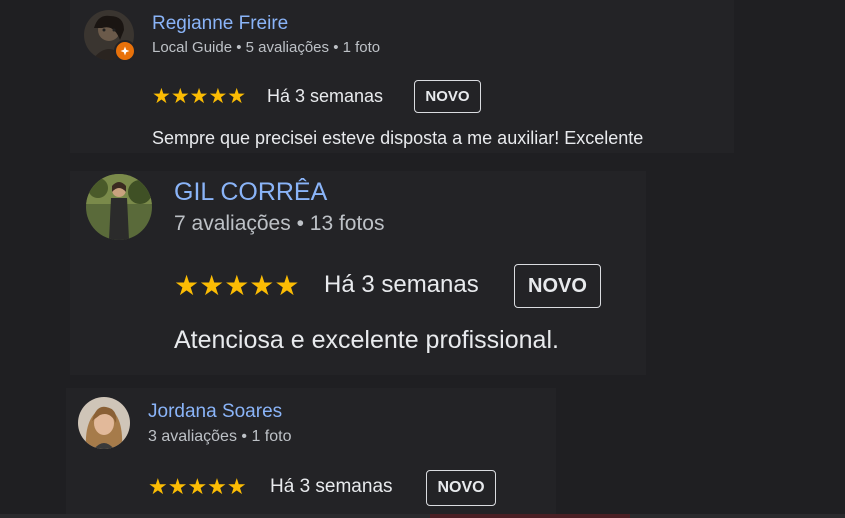 This screenshot has height=518, width=845. What do you see at coordinates (125, 51) in the screenshot?
I see `local-guide-star-icon` at bounding box center [125, 51].